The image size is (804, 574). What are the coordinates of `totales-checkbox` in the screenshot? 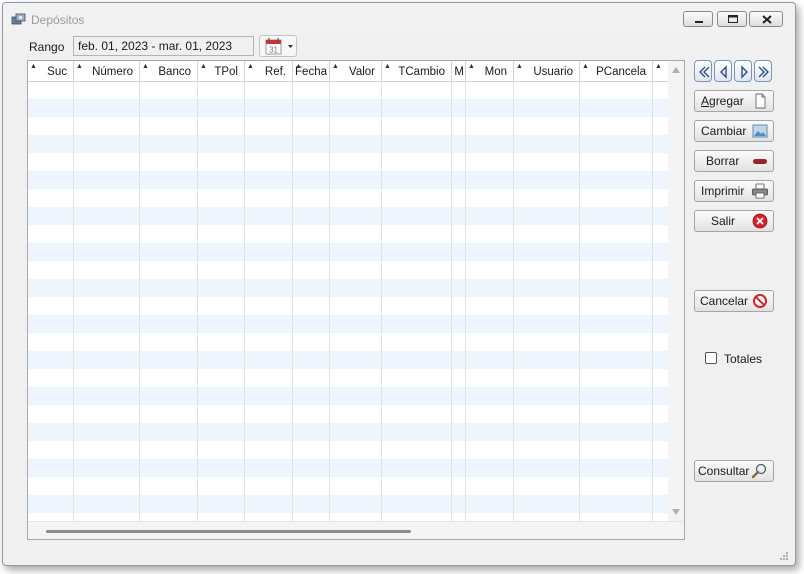 It's located at (711, 358).